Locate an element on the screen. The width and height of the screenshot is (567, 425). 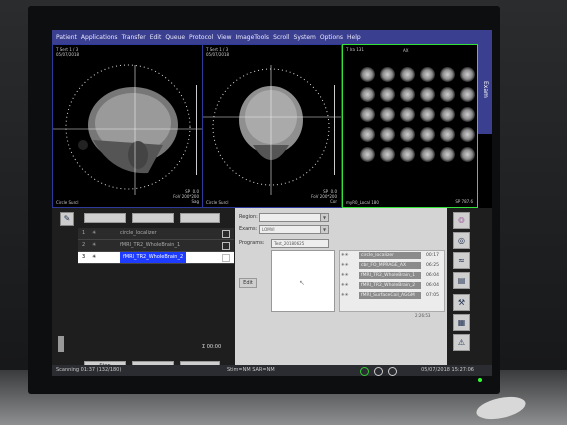
viewport-info: SP 0.0 FoV 200*200 Cor is located at coordinates (324, 196).